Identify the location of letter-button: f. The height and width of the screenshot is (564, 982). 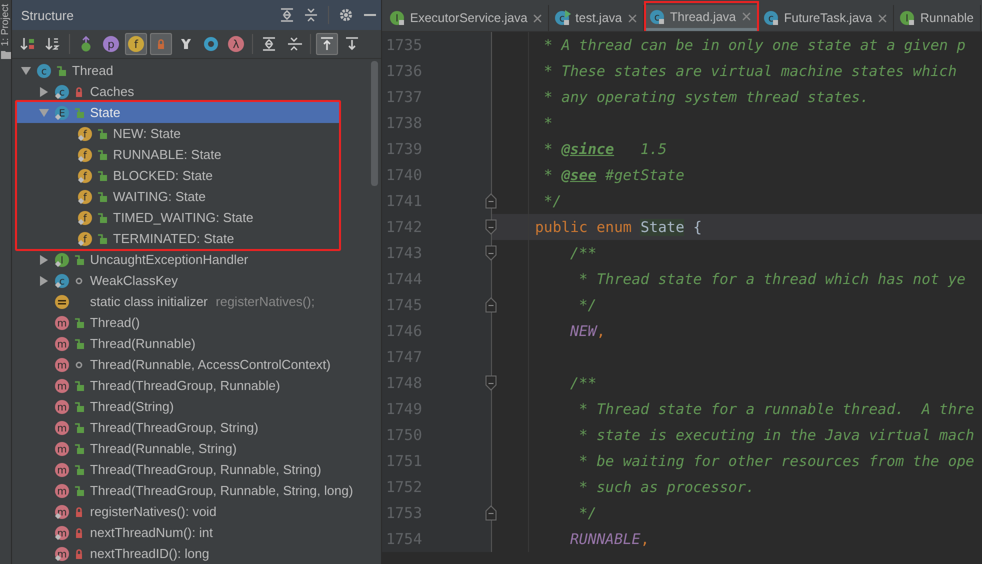
(136, 44).